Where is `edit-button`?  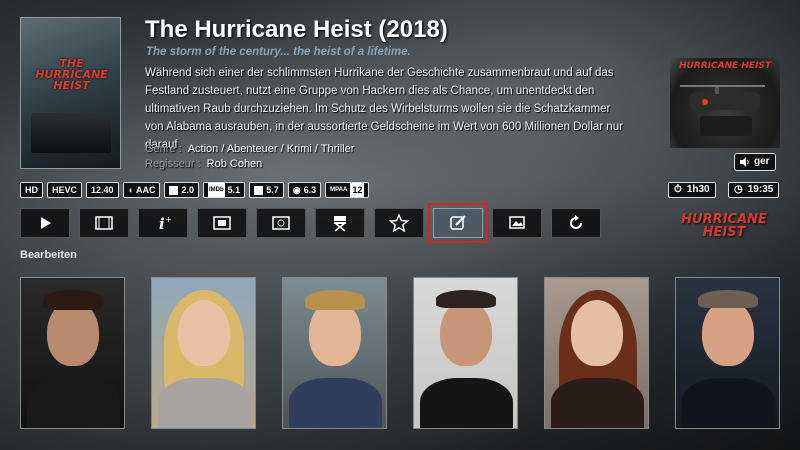
edit-button is located at coordinates (458, 223).